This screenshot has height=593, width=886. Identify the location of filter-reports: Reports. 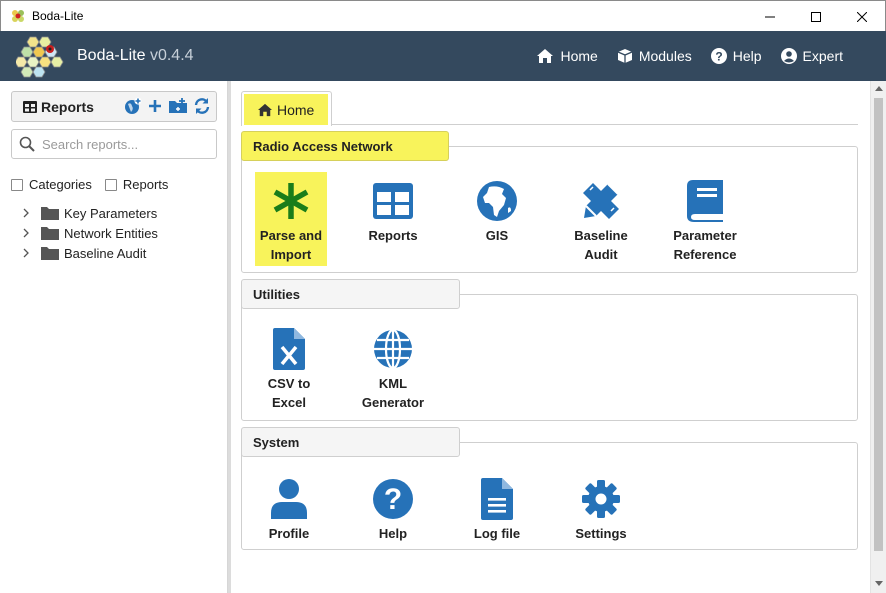
(136, 184).